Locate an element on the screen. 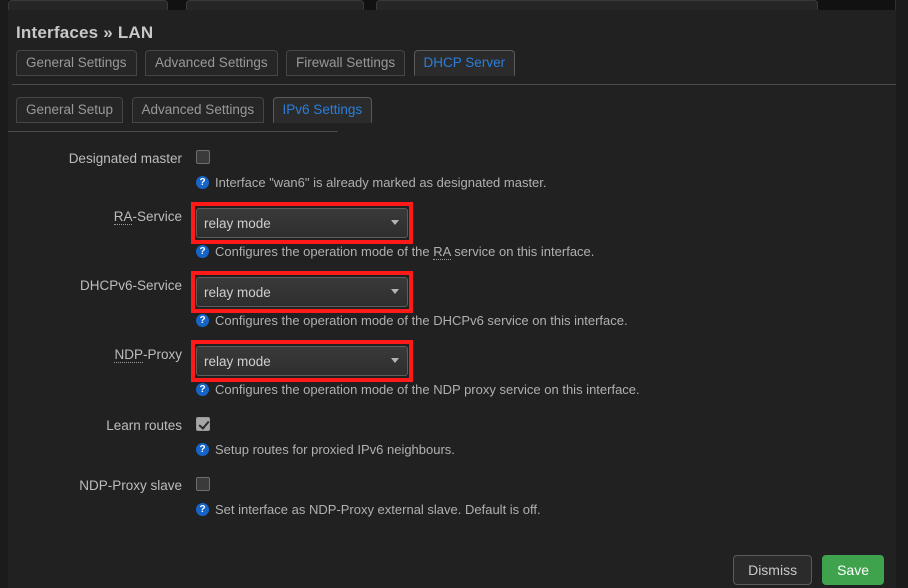 Image resolution: width=908 pixels, height=588 pixels. label-abbr-ra: RA is located at coordinates (123, 217).